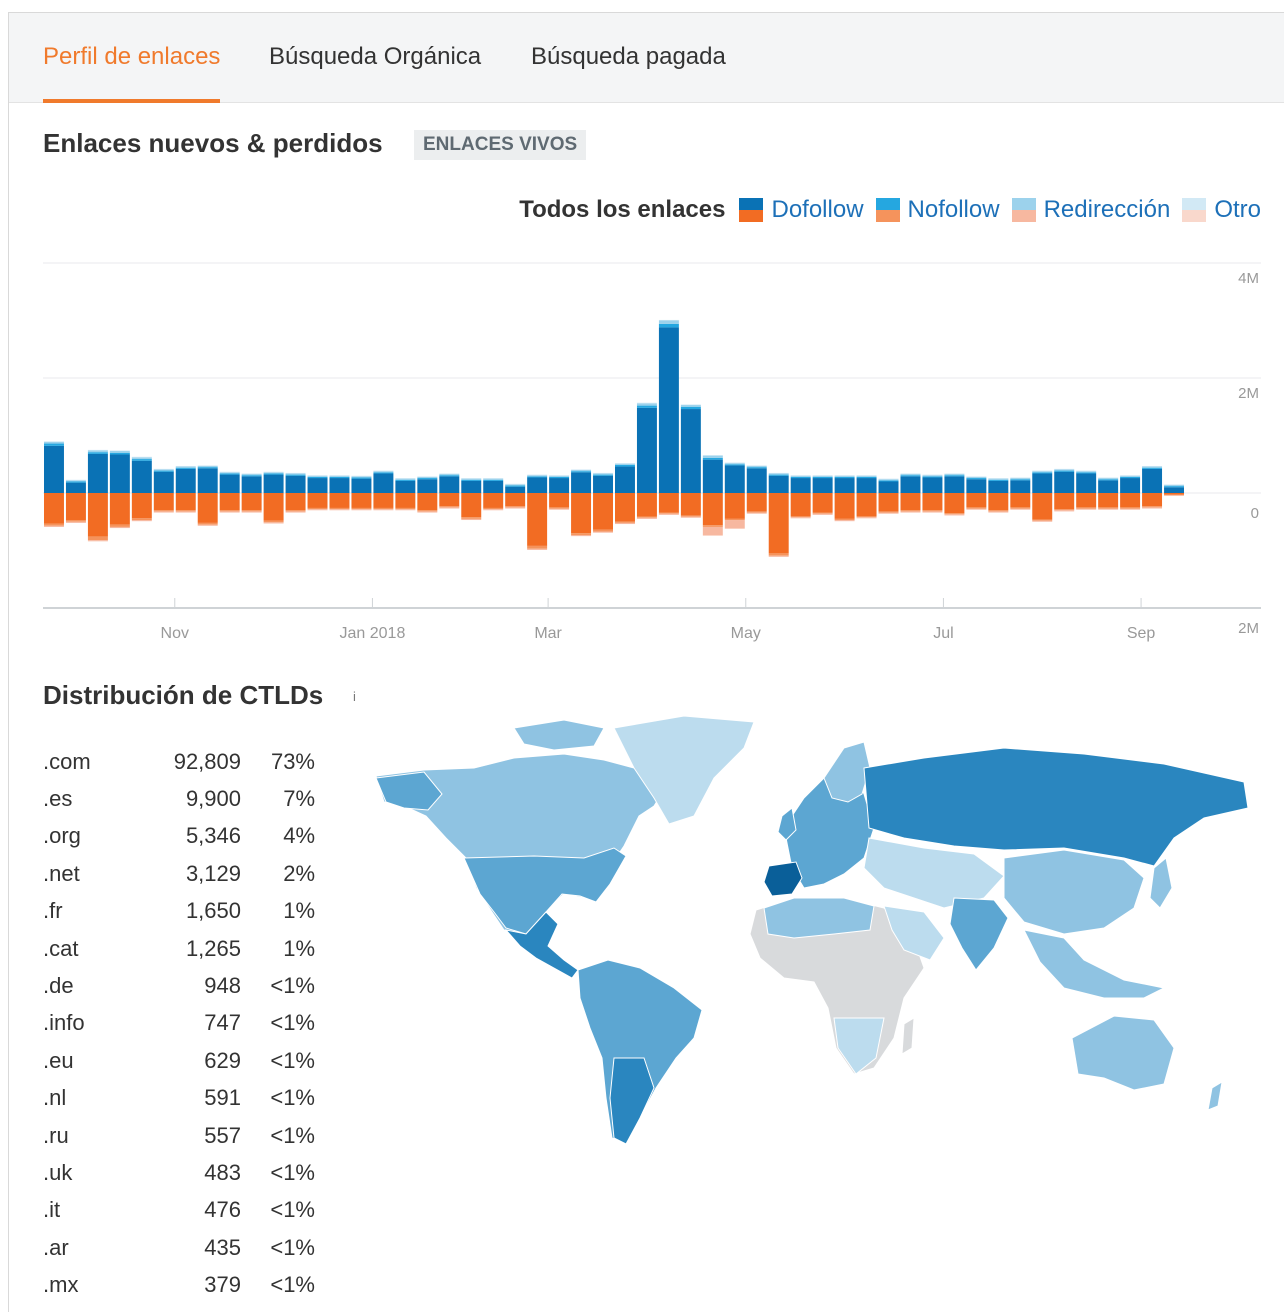  Describe the element at coordinates (179, 1210) in the screenshot. I see `ctld-row: .it 476 <1%` at that location.